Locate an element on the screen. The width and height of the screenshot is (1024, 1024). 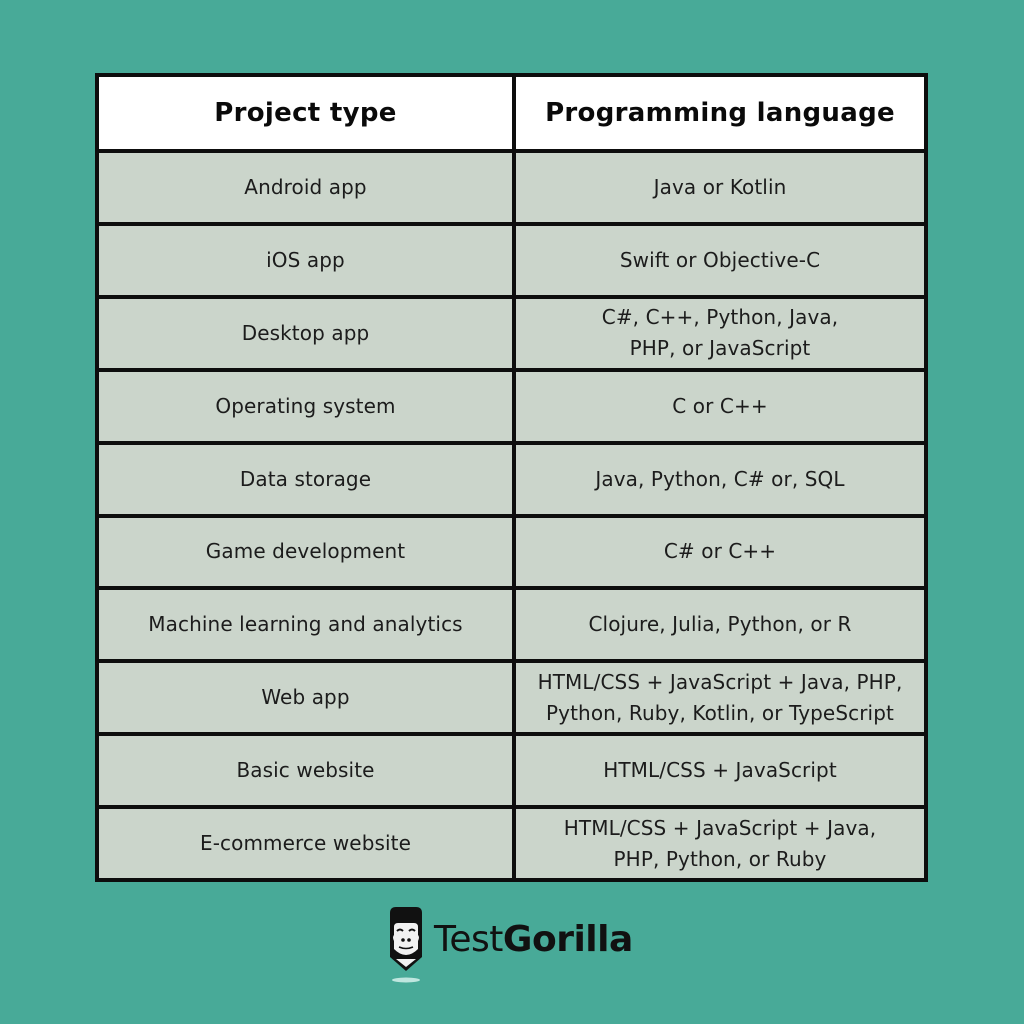
cell-text: C or C++ is located at coordinates (720, 405).